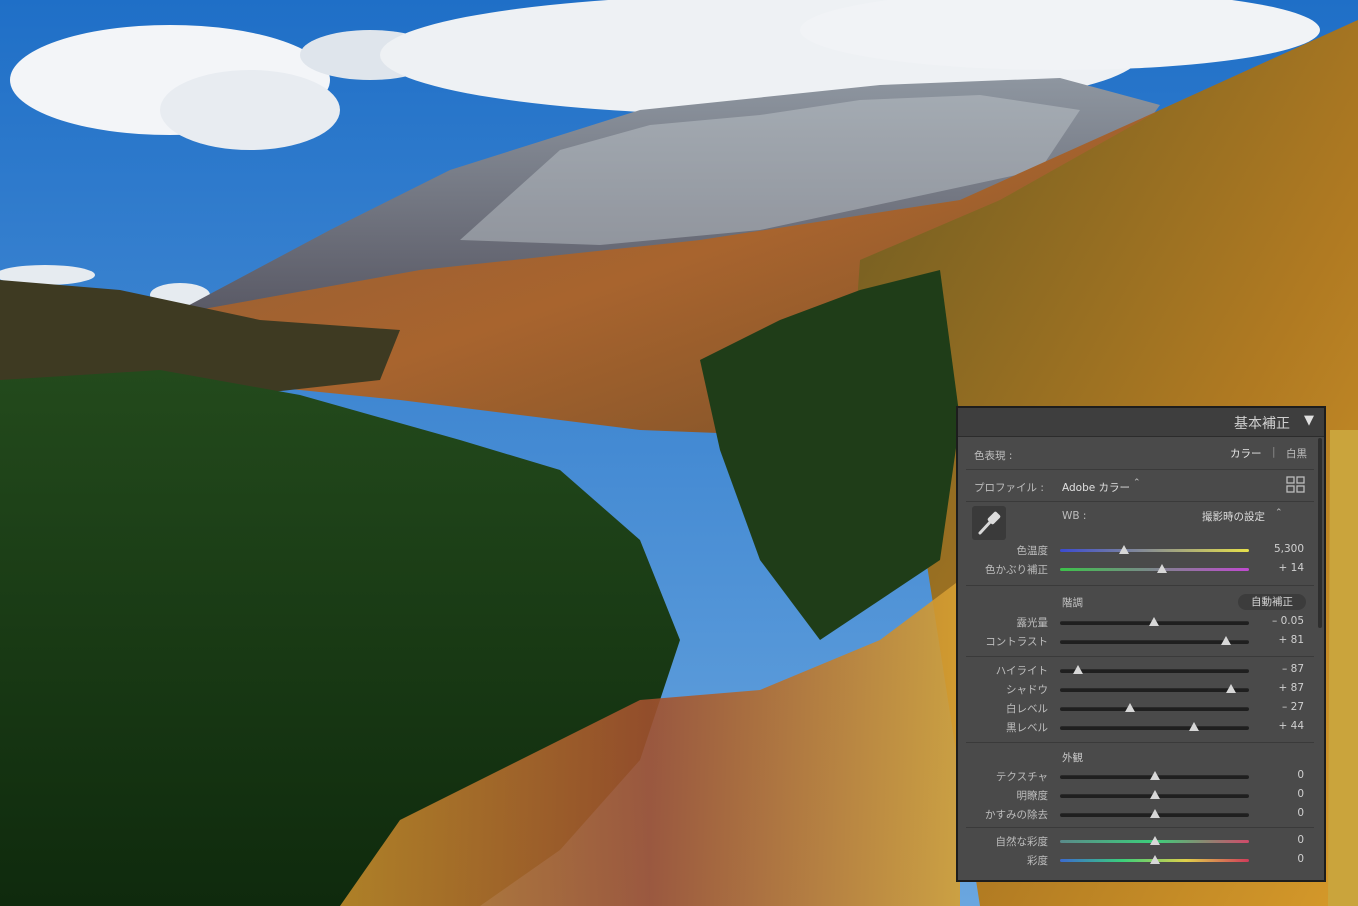 This screenshot has width=1358, height=906. What do you see at coordinates (1274, 621) in the screenshot?
I see `exposure-value: – 0.05` at bounding box center [1274, 621].